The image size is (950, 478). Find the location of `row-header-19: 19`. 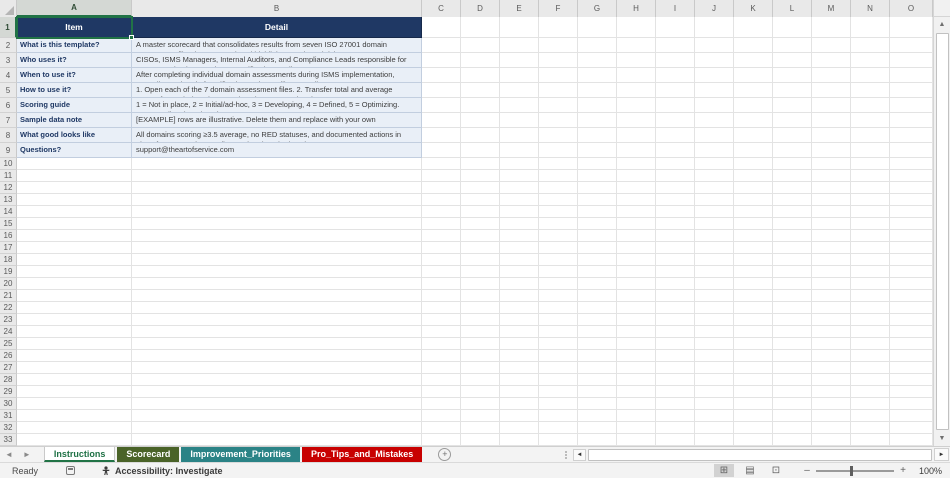

row-header-19: 19 is located at coordinates (8, 272).